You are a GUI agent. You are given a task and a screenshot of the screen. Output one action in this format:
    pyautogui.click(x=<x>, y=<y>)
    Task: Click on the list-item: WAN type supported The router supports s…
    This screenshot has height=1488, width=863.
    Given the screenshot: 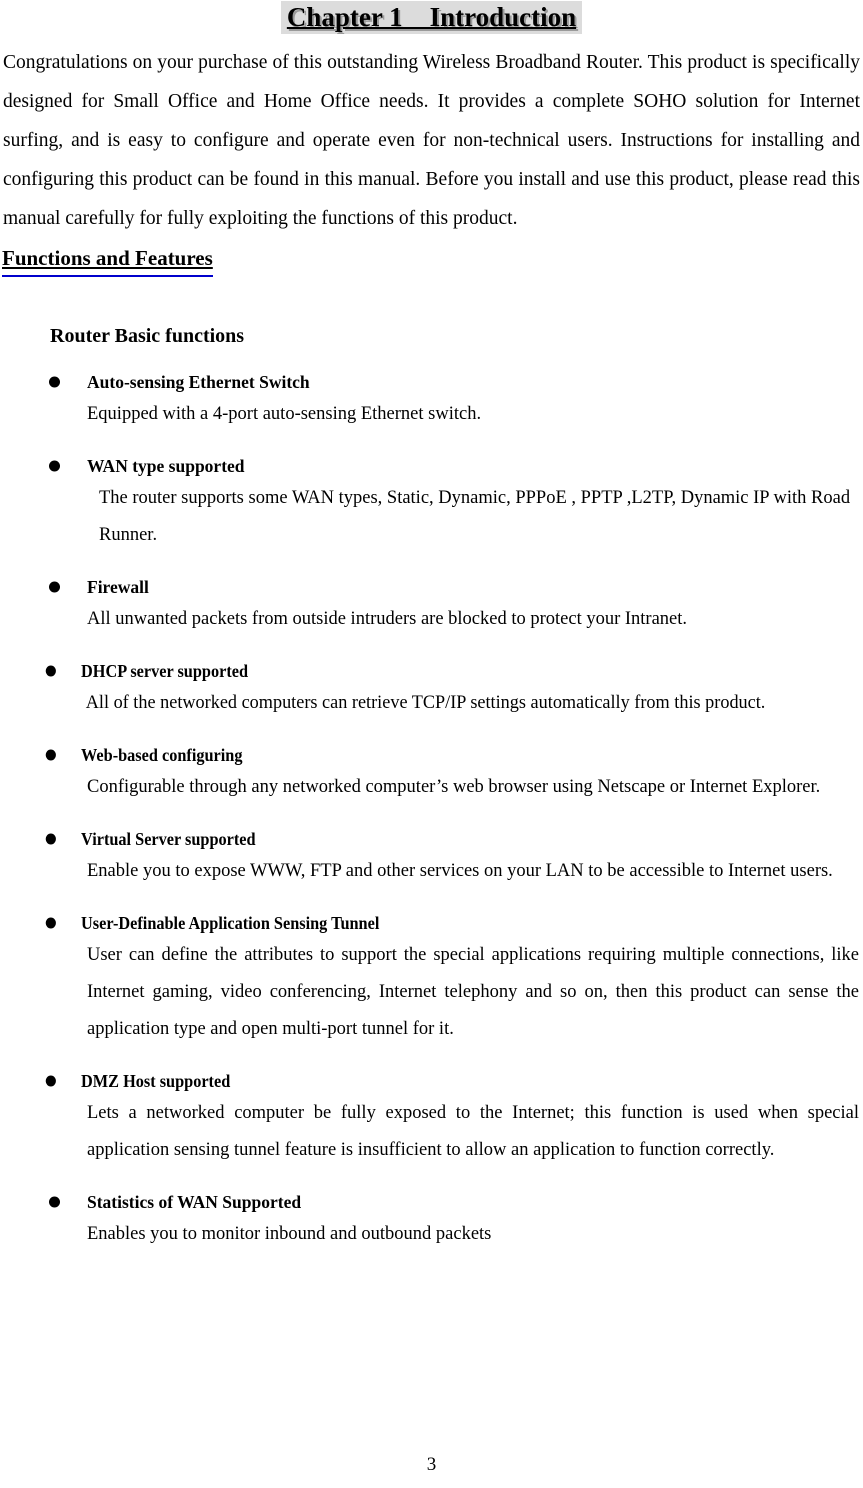 What is the action you would take?
    pyautogui.click(x=431, y=504)
    